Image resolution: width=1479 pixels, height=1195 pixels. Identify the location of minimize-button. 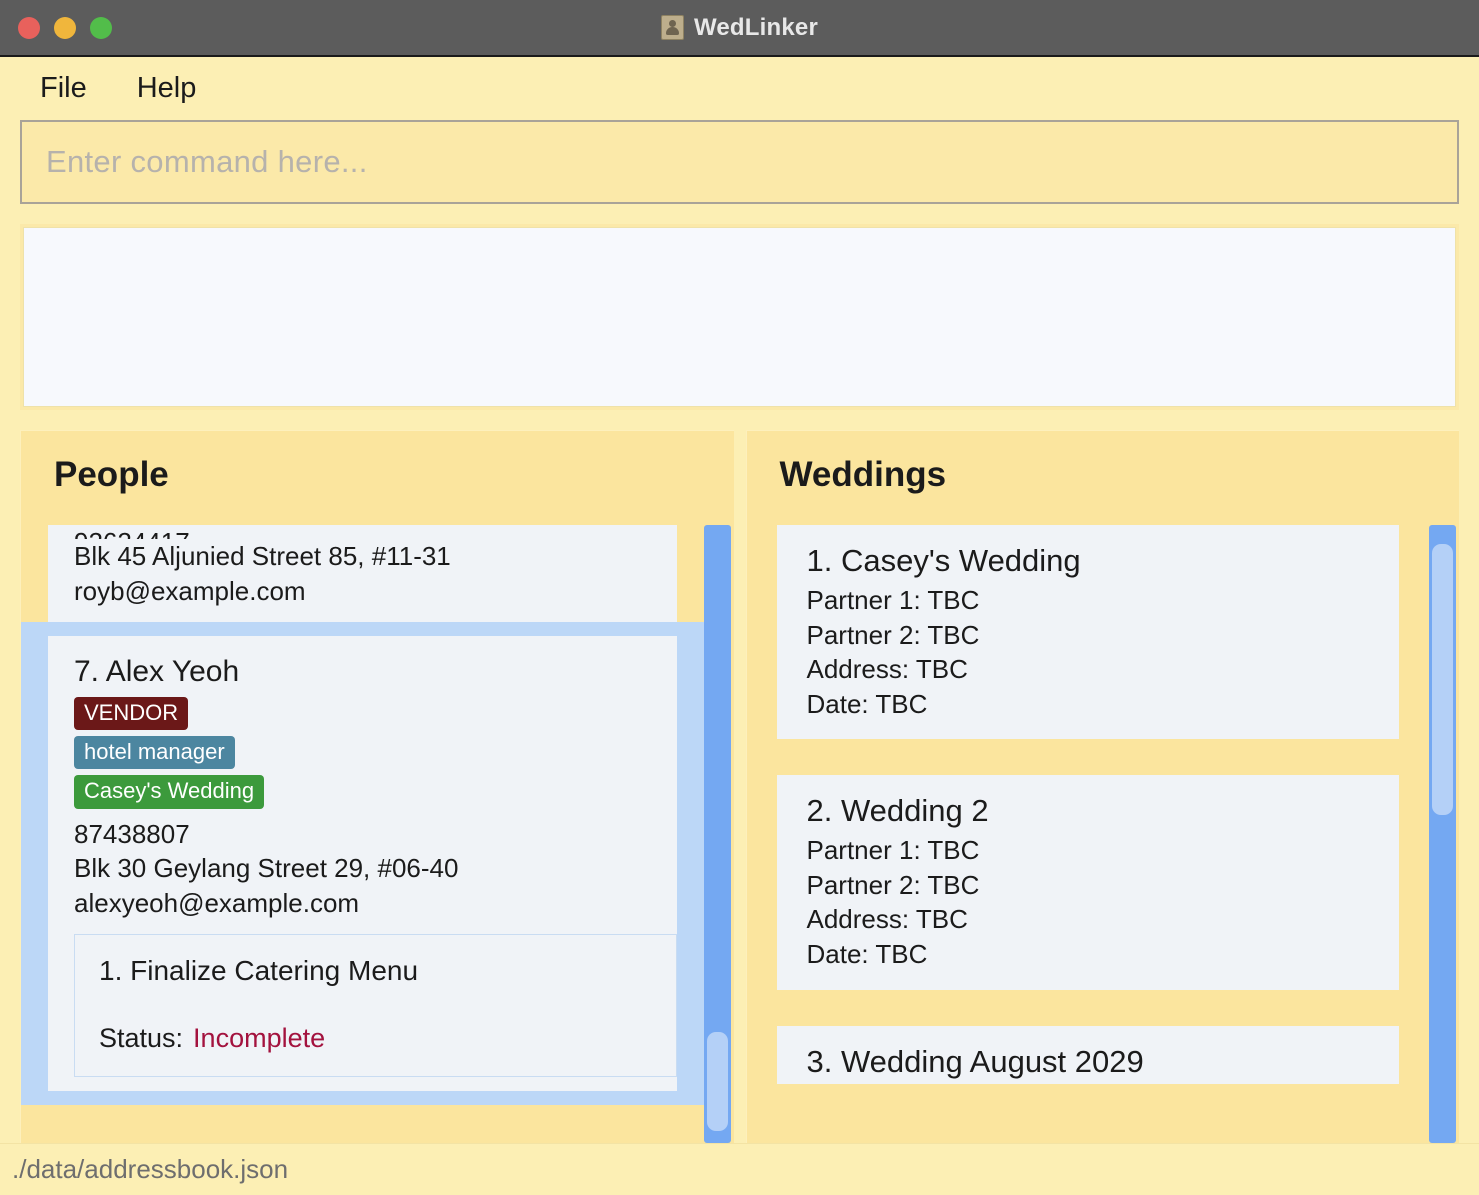
(65, 27).